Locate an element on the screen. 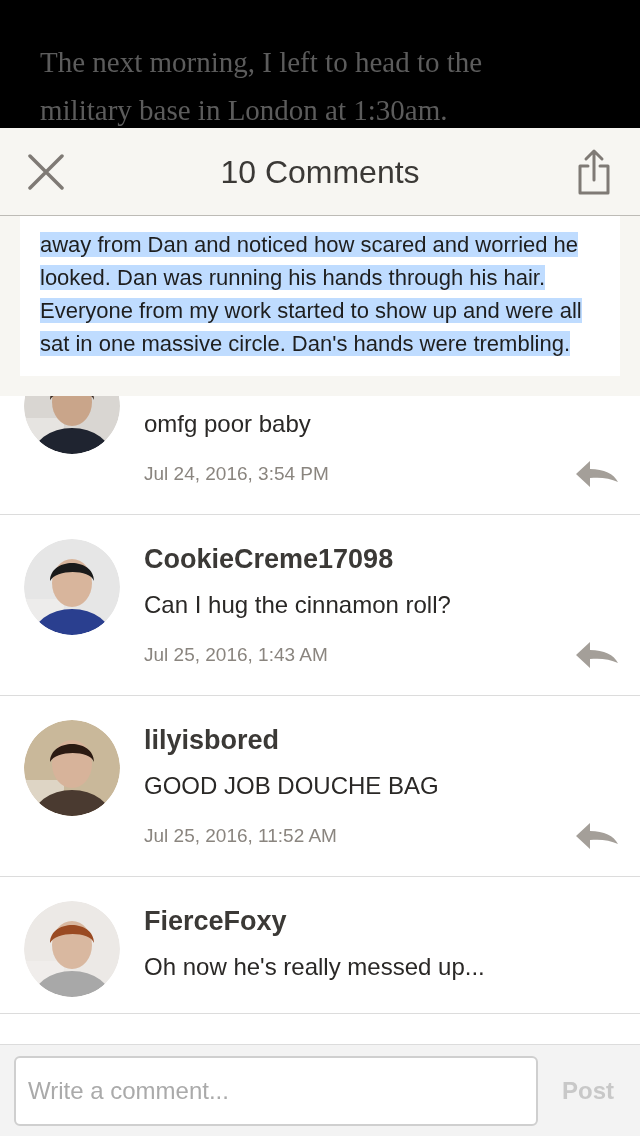 This screenshot has height=1136, width=640. quote-text: away from Dan and noticed how scared and worried he looked. Dan was running his hands through his hair. Everyone from my work started to show up and were all sat in one massive circle. Dan's hands were trembling. is located at coordinates (311, 294).